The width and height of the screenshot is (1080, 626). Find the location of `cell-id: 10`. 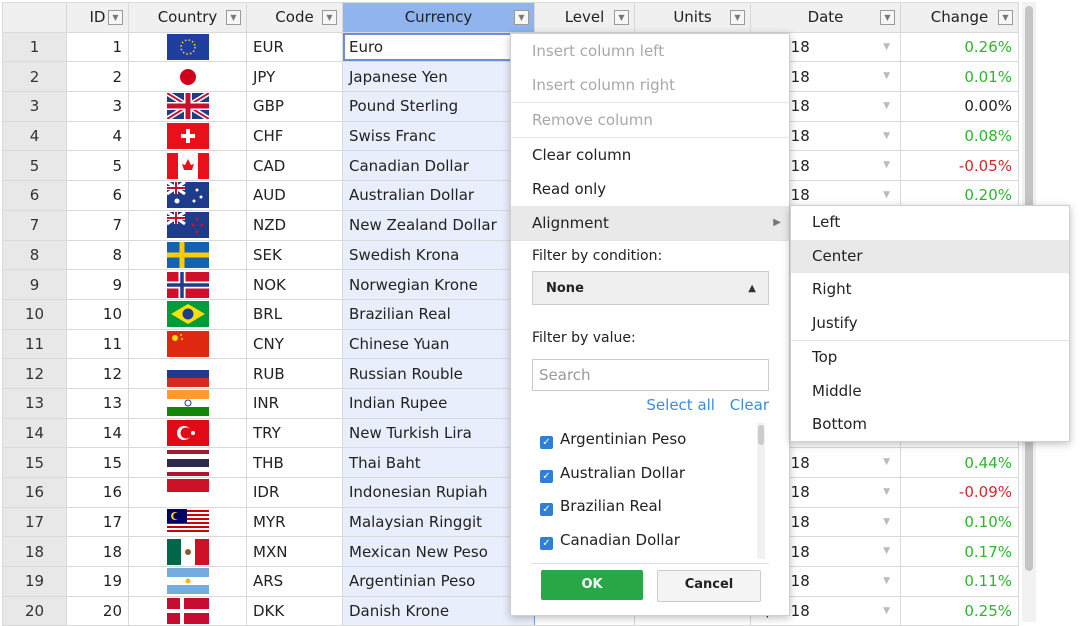

cell-id: 10 is located at coordinates (97, 314).